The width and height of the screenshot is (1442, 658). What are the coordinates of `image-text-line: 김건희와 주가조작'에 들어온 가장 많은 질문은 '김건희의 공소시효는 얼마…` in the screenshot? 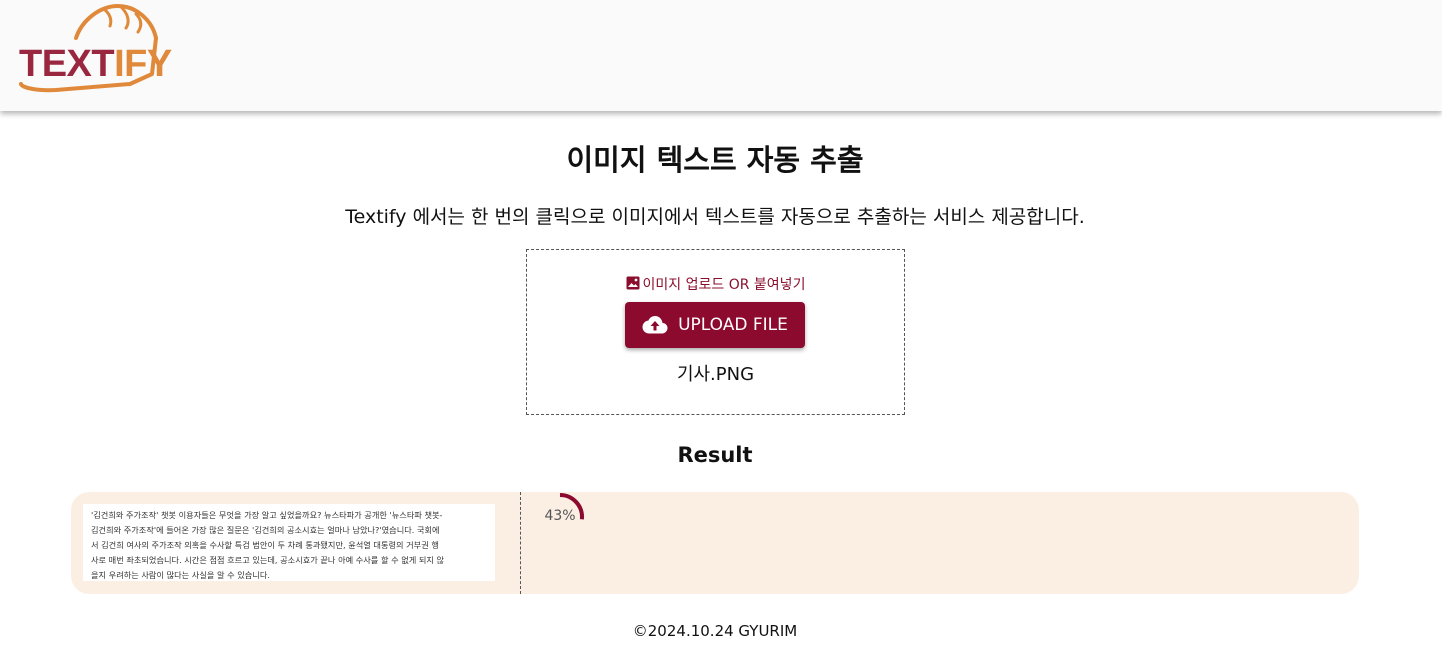 It's located at (265, 530).